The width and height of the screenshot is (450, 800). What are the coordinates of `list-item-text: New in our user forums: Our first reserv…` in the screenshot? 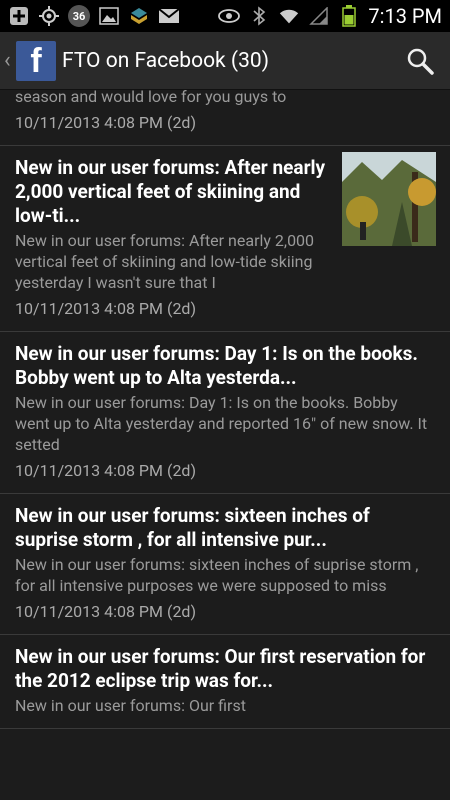 It's located at (225, 680).